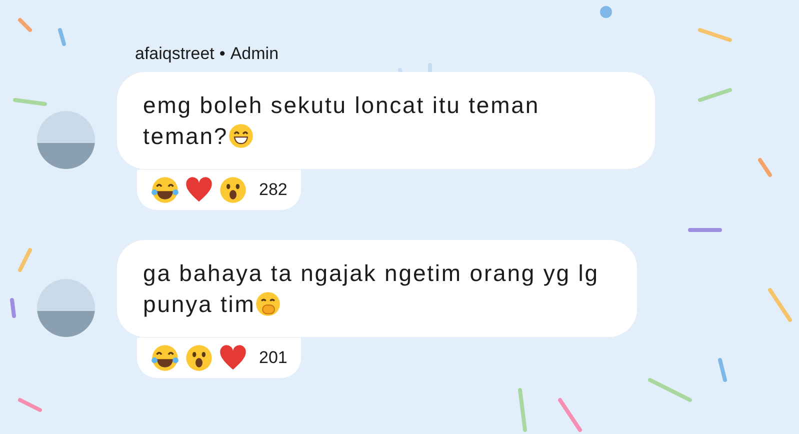 The height and width of the screenshot is (434, 799). Describe the element at coordinates (341, 120) in the screenshot. I see `message-text: emg boleh sekutu loncat itu teman teman?` at that location.